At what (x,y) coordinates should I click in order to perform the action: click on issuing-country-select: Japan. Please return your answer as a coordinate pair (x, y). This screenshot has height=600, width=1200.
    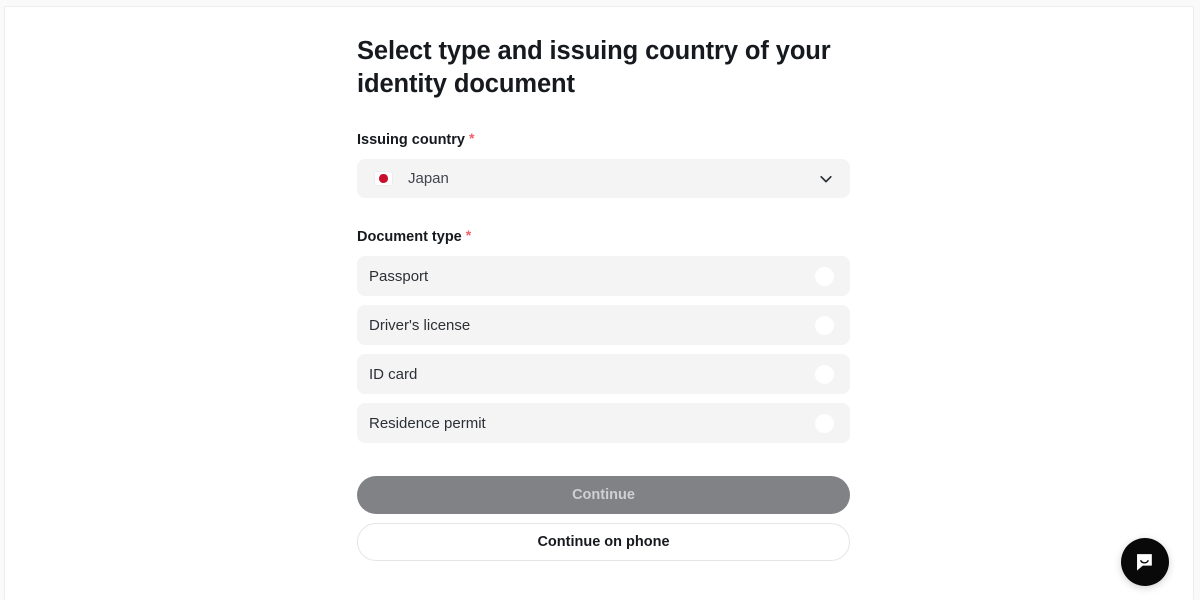
    Looking at the image, I should click on (603, 178).